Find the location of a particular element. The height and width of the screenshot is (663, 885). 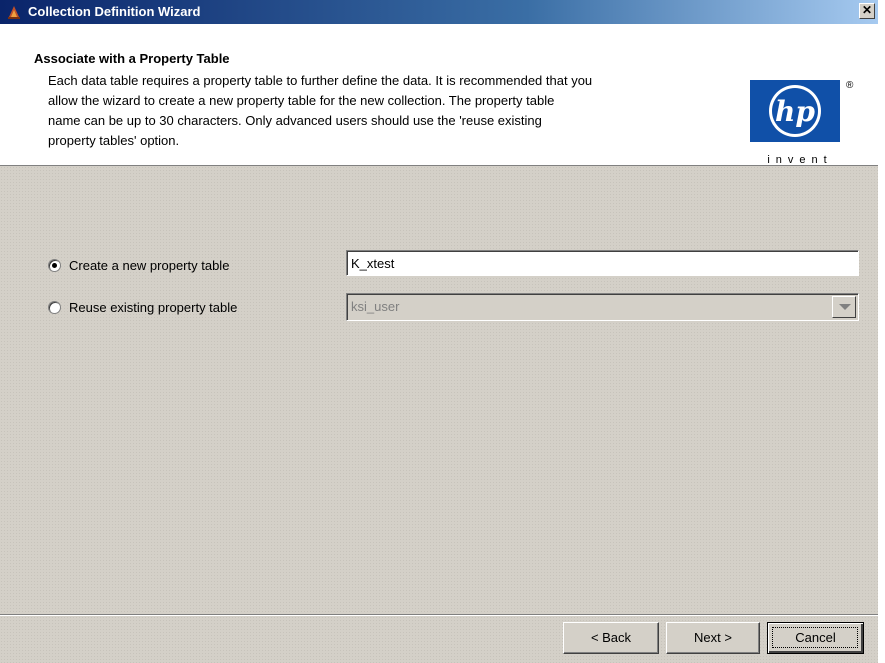

chevron-down-icon is located at coordinates (844, 307).